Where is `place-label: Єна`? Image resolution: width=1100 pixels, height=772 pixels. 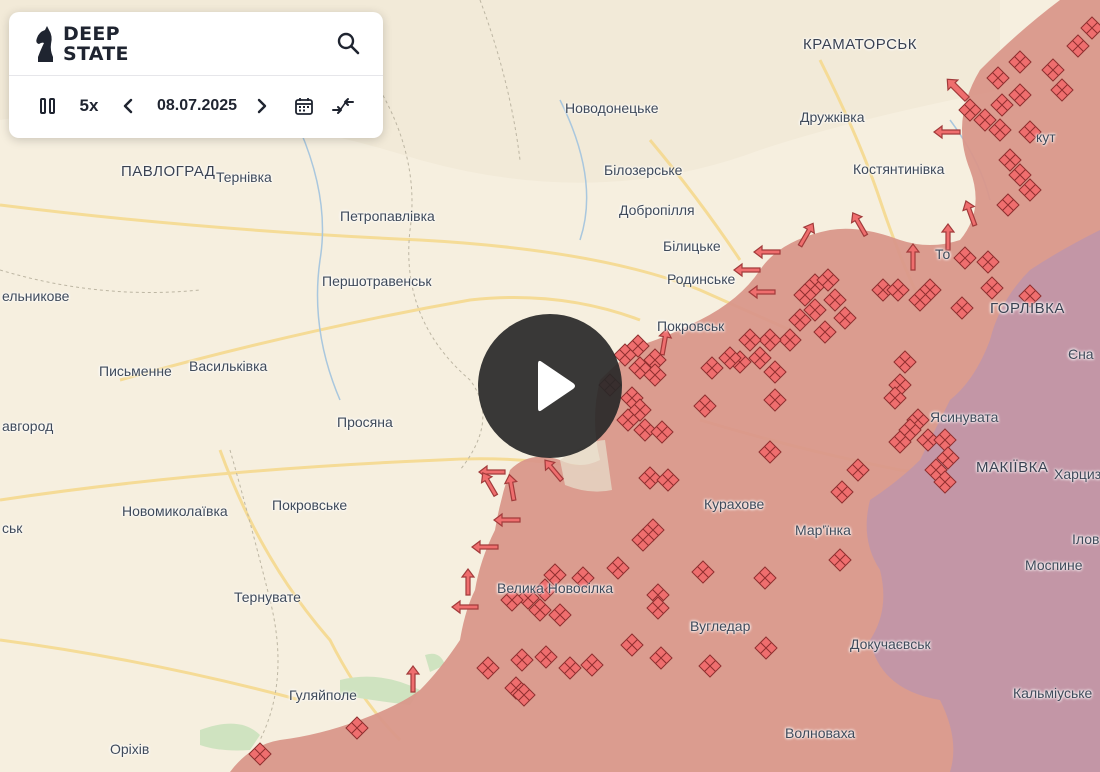 place-label: Єна is located at coordinates (1081, 354).